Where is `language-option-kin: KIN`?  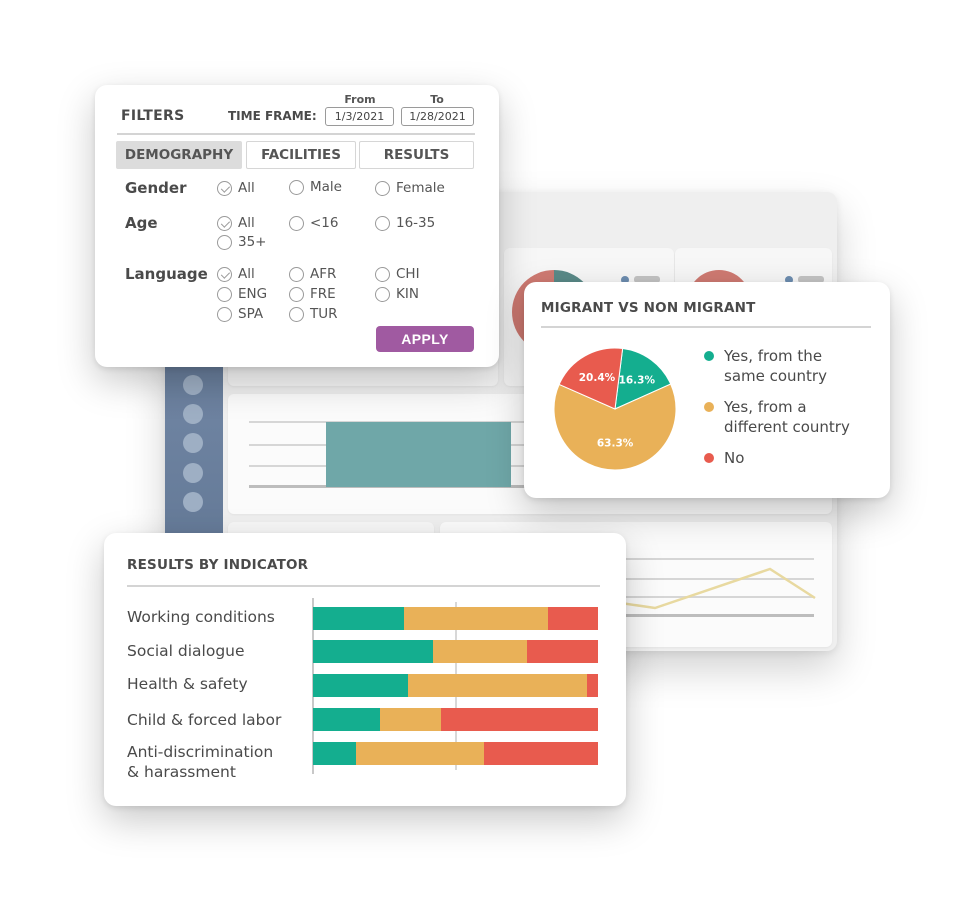
language-option-kin: KIN is located at coordinates (397, 294).